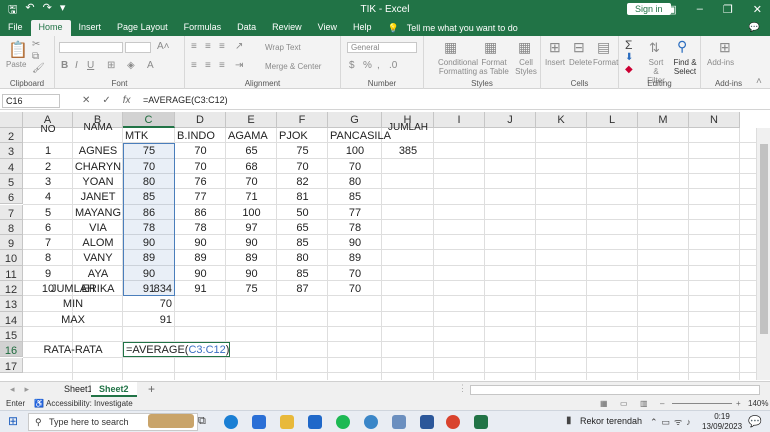  I want to click on column-header-n: N, so click(714, 120).